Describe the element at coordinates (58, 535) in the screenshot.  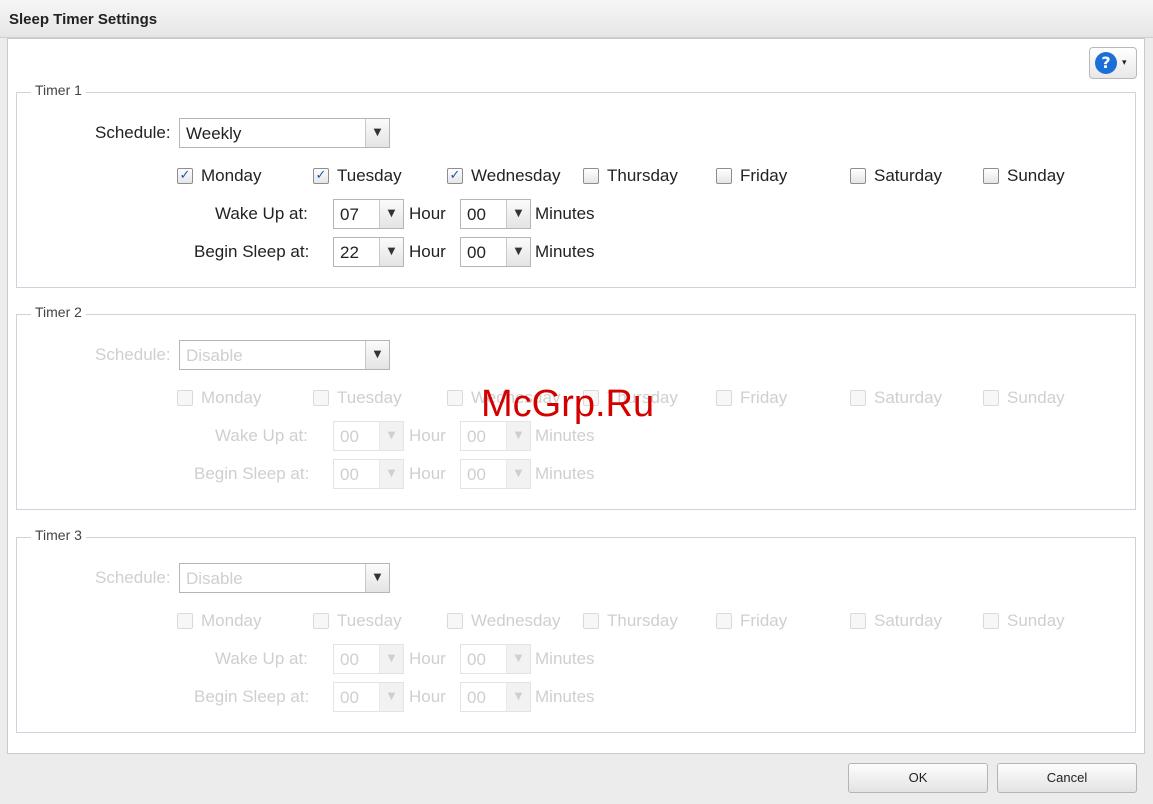
I see `timer-legend: Timer 3` at that location.